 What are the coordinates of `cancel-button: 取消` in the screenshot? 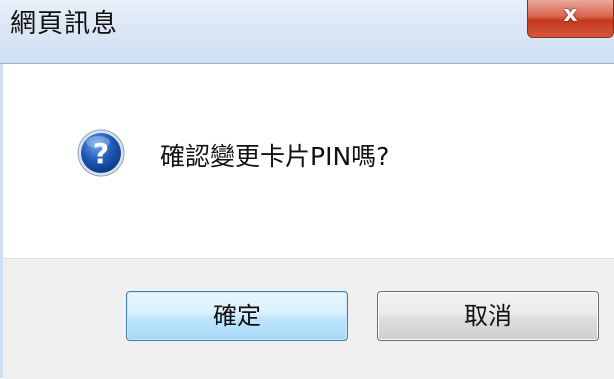 It's located at (488, 316).